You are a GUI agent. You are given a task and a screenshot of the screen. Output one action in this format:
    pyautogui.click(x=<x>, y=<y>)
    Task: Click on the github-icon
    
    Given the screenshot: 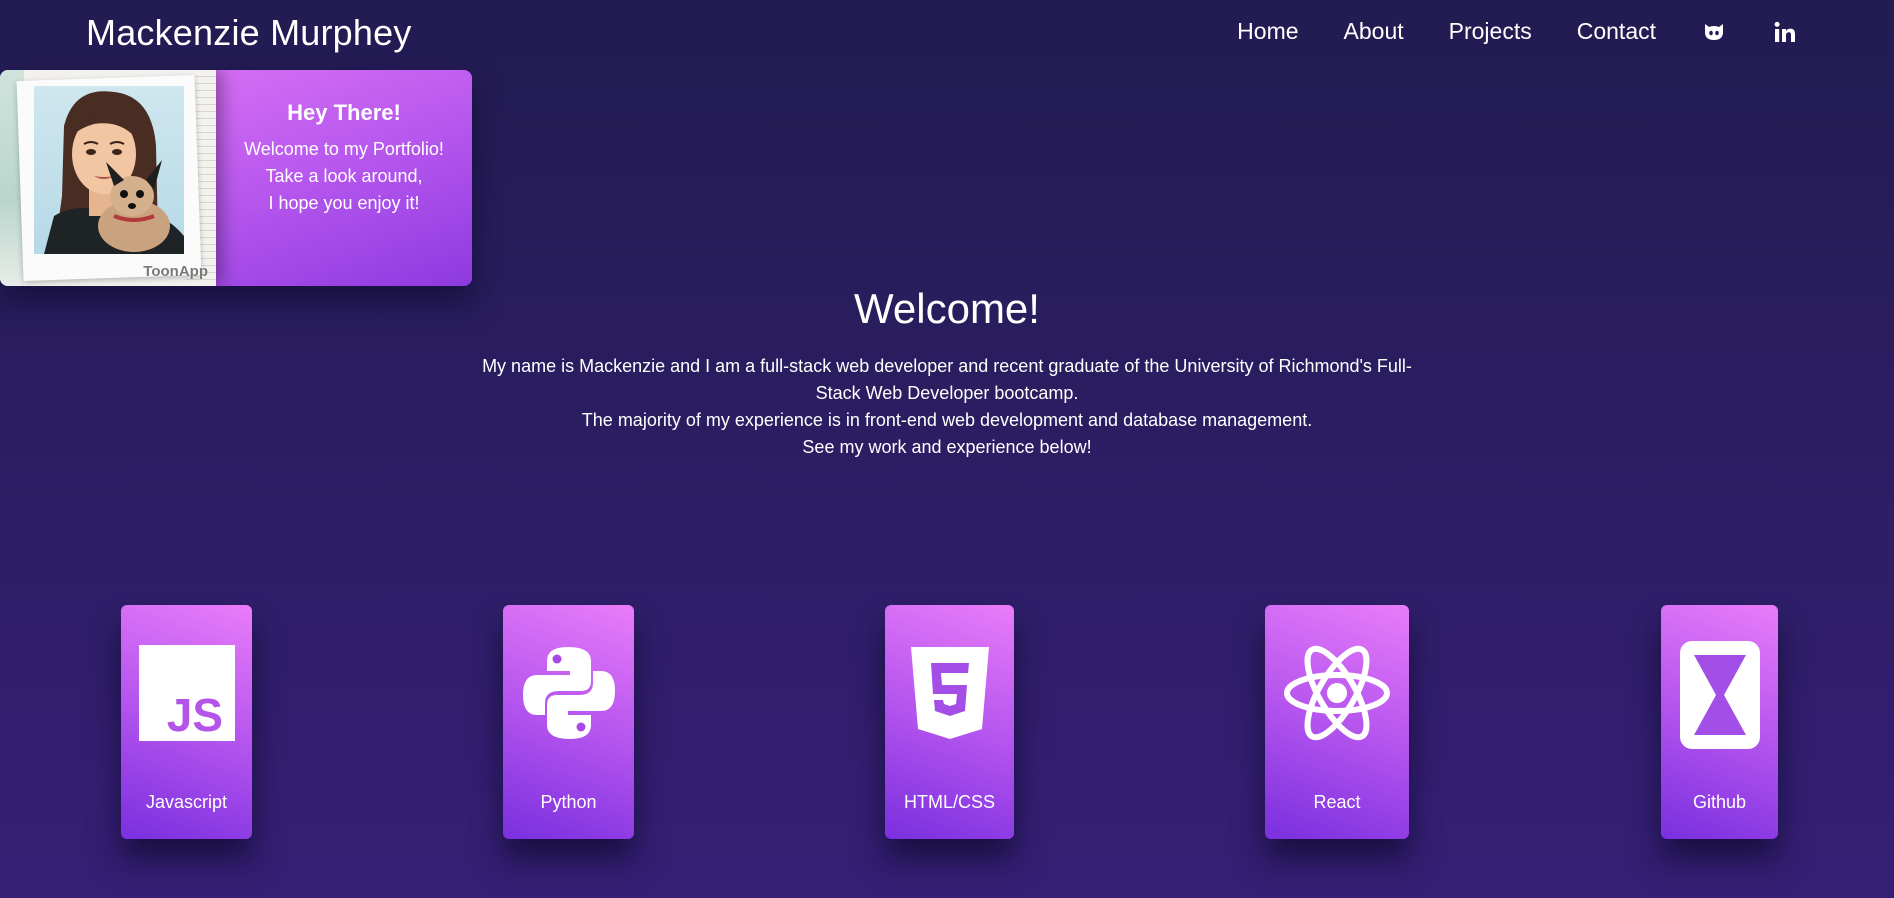 What is the action you would take?
    pyautogui.click(x=1714, y=32)
    